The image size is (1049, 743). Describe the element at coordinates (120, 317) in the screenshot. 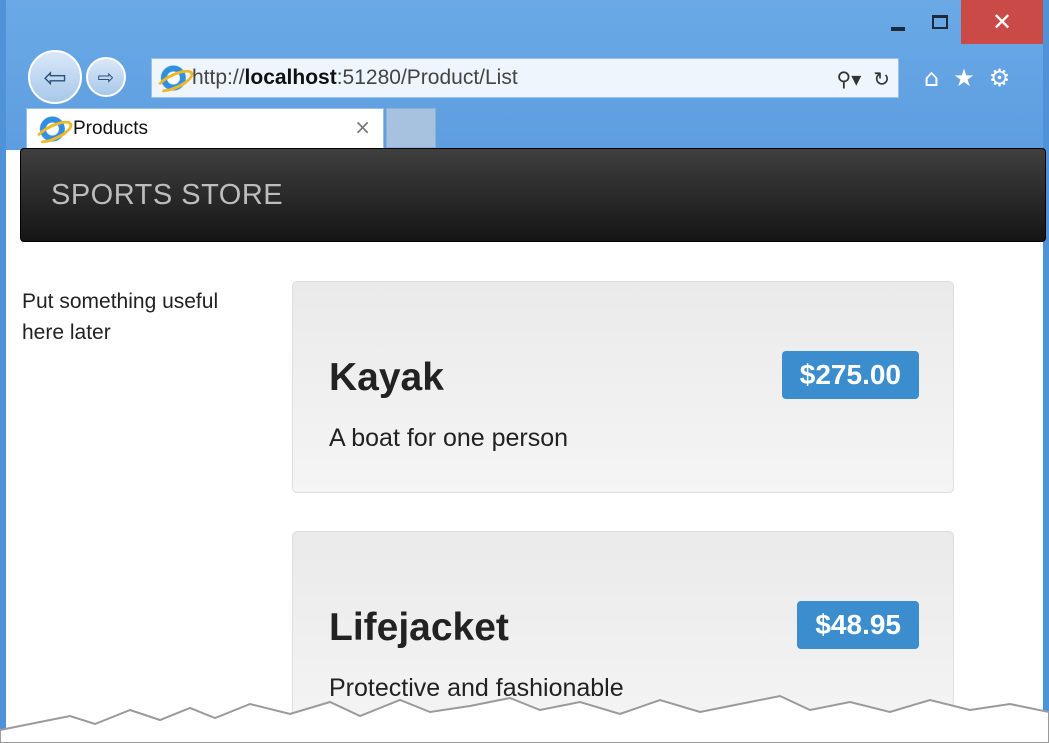

I see `sidebar-placeholder-text: Put something useful here later` at that location.